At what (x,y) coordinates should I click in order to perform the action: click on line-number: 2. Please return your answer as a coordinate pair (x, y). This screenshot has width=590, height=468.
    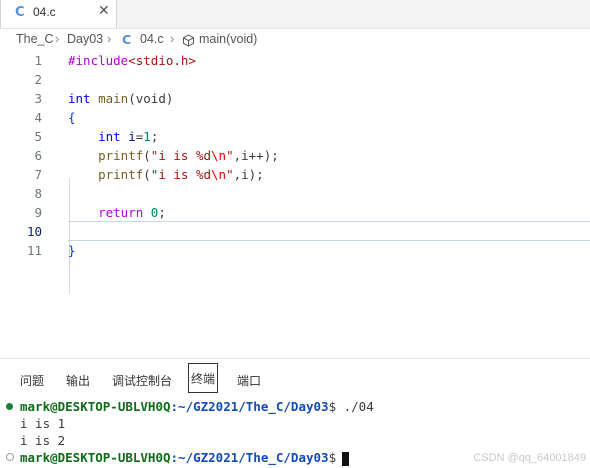
    Looking at the image, I should click on (38, 79).